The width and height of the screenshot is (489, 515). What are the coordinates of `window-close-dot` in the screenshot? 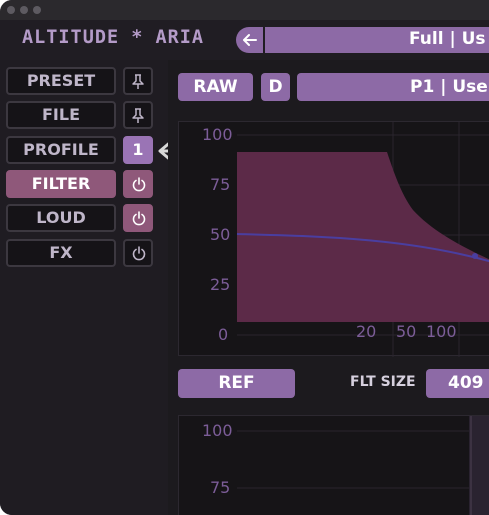 It's located at (11, 10).